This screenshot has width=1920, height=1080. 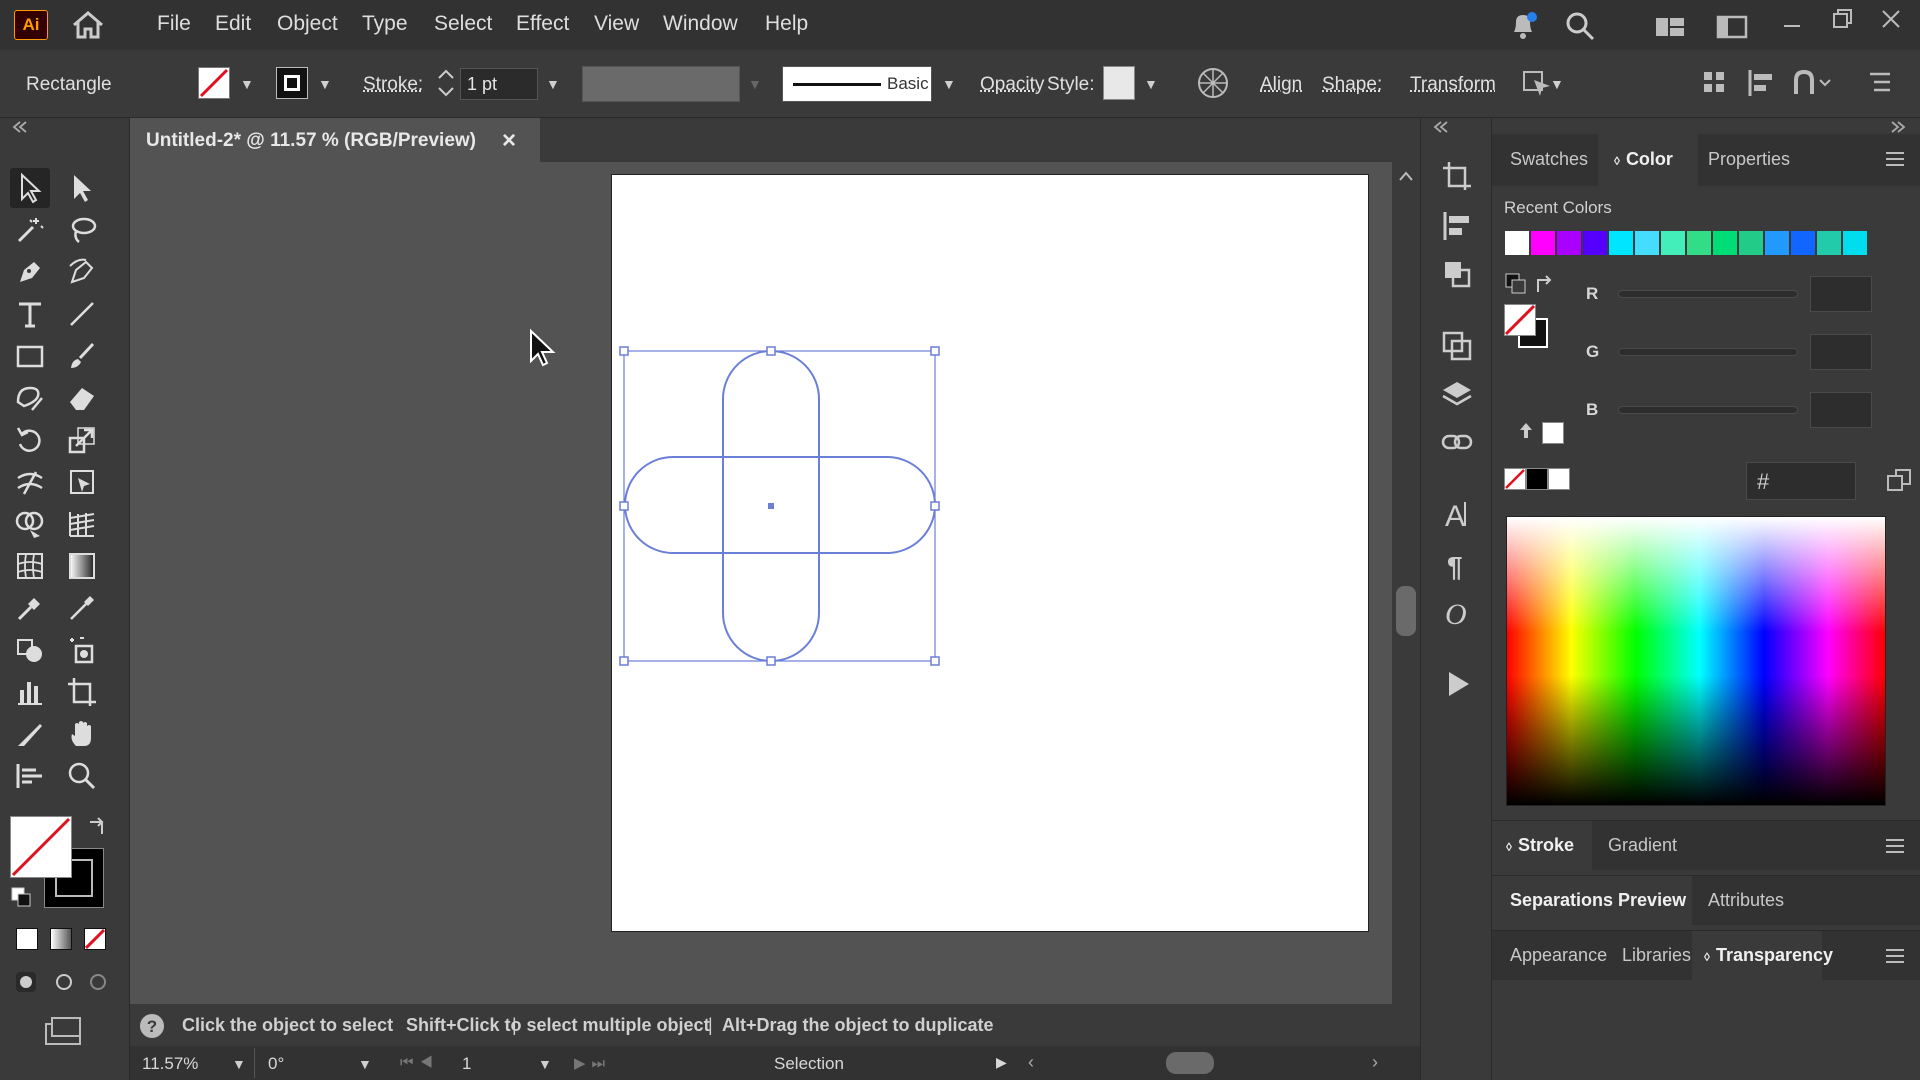 I want to click on collapse-dock-icon, so click(x=1898, y=127).